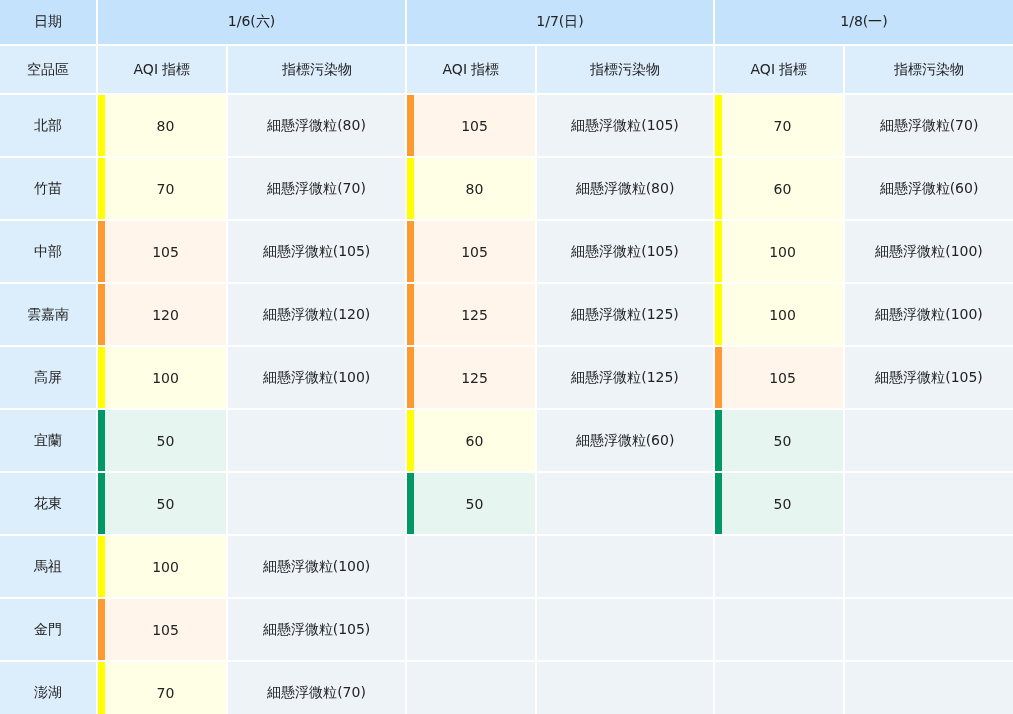 This screenshot has width=1013, height=714. Describe the element at coordinates (864, 22) in the screenshot. I see `date-header: 1/8(一)` at that location.